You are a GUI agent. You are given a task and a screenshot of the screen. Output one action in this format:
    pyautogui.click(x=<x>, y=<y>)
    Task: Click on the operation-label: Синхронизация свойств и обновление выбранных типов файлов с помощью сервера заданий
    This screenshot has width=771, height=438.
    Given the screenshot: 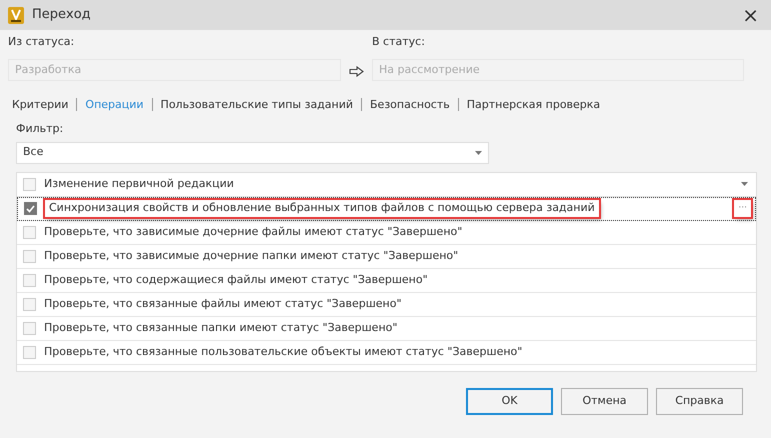 What is the action you would take?
    pyautogui.click(x=322, y=208)
    